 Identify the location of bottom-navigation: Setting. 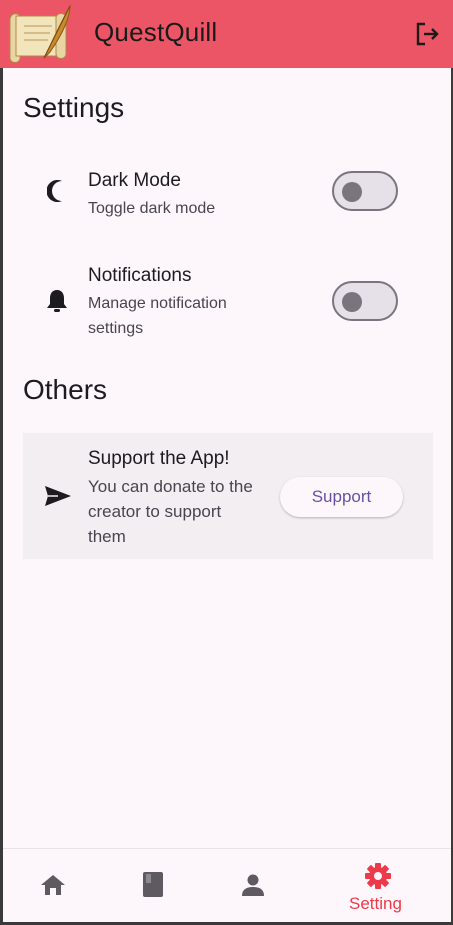
(227, 885).